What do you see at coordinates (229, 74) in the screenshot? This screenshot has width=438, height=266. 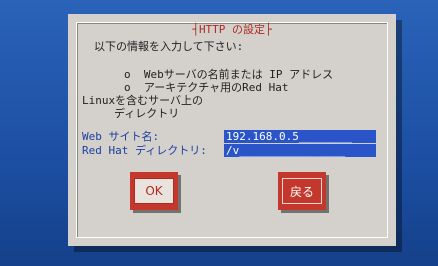 I see `bullet-web-server: o Webサーバの名前または IP アドレス` at bounding box center [229, 74].